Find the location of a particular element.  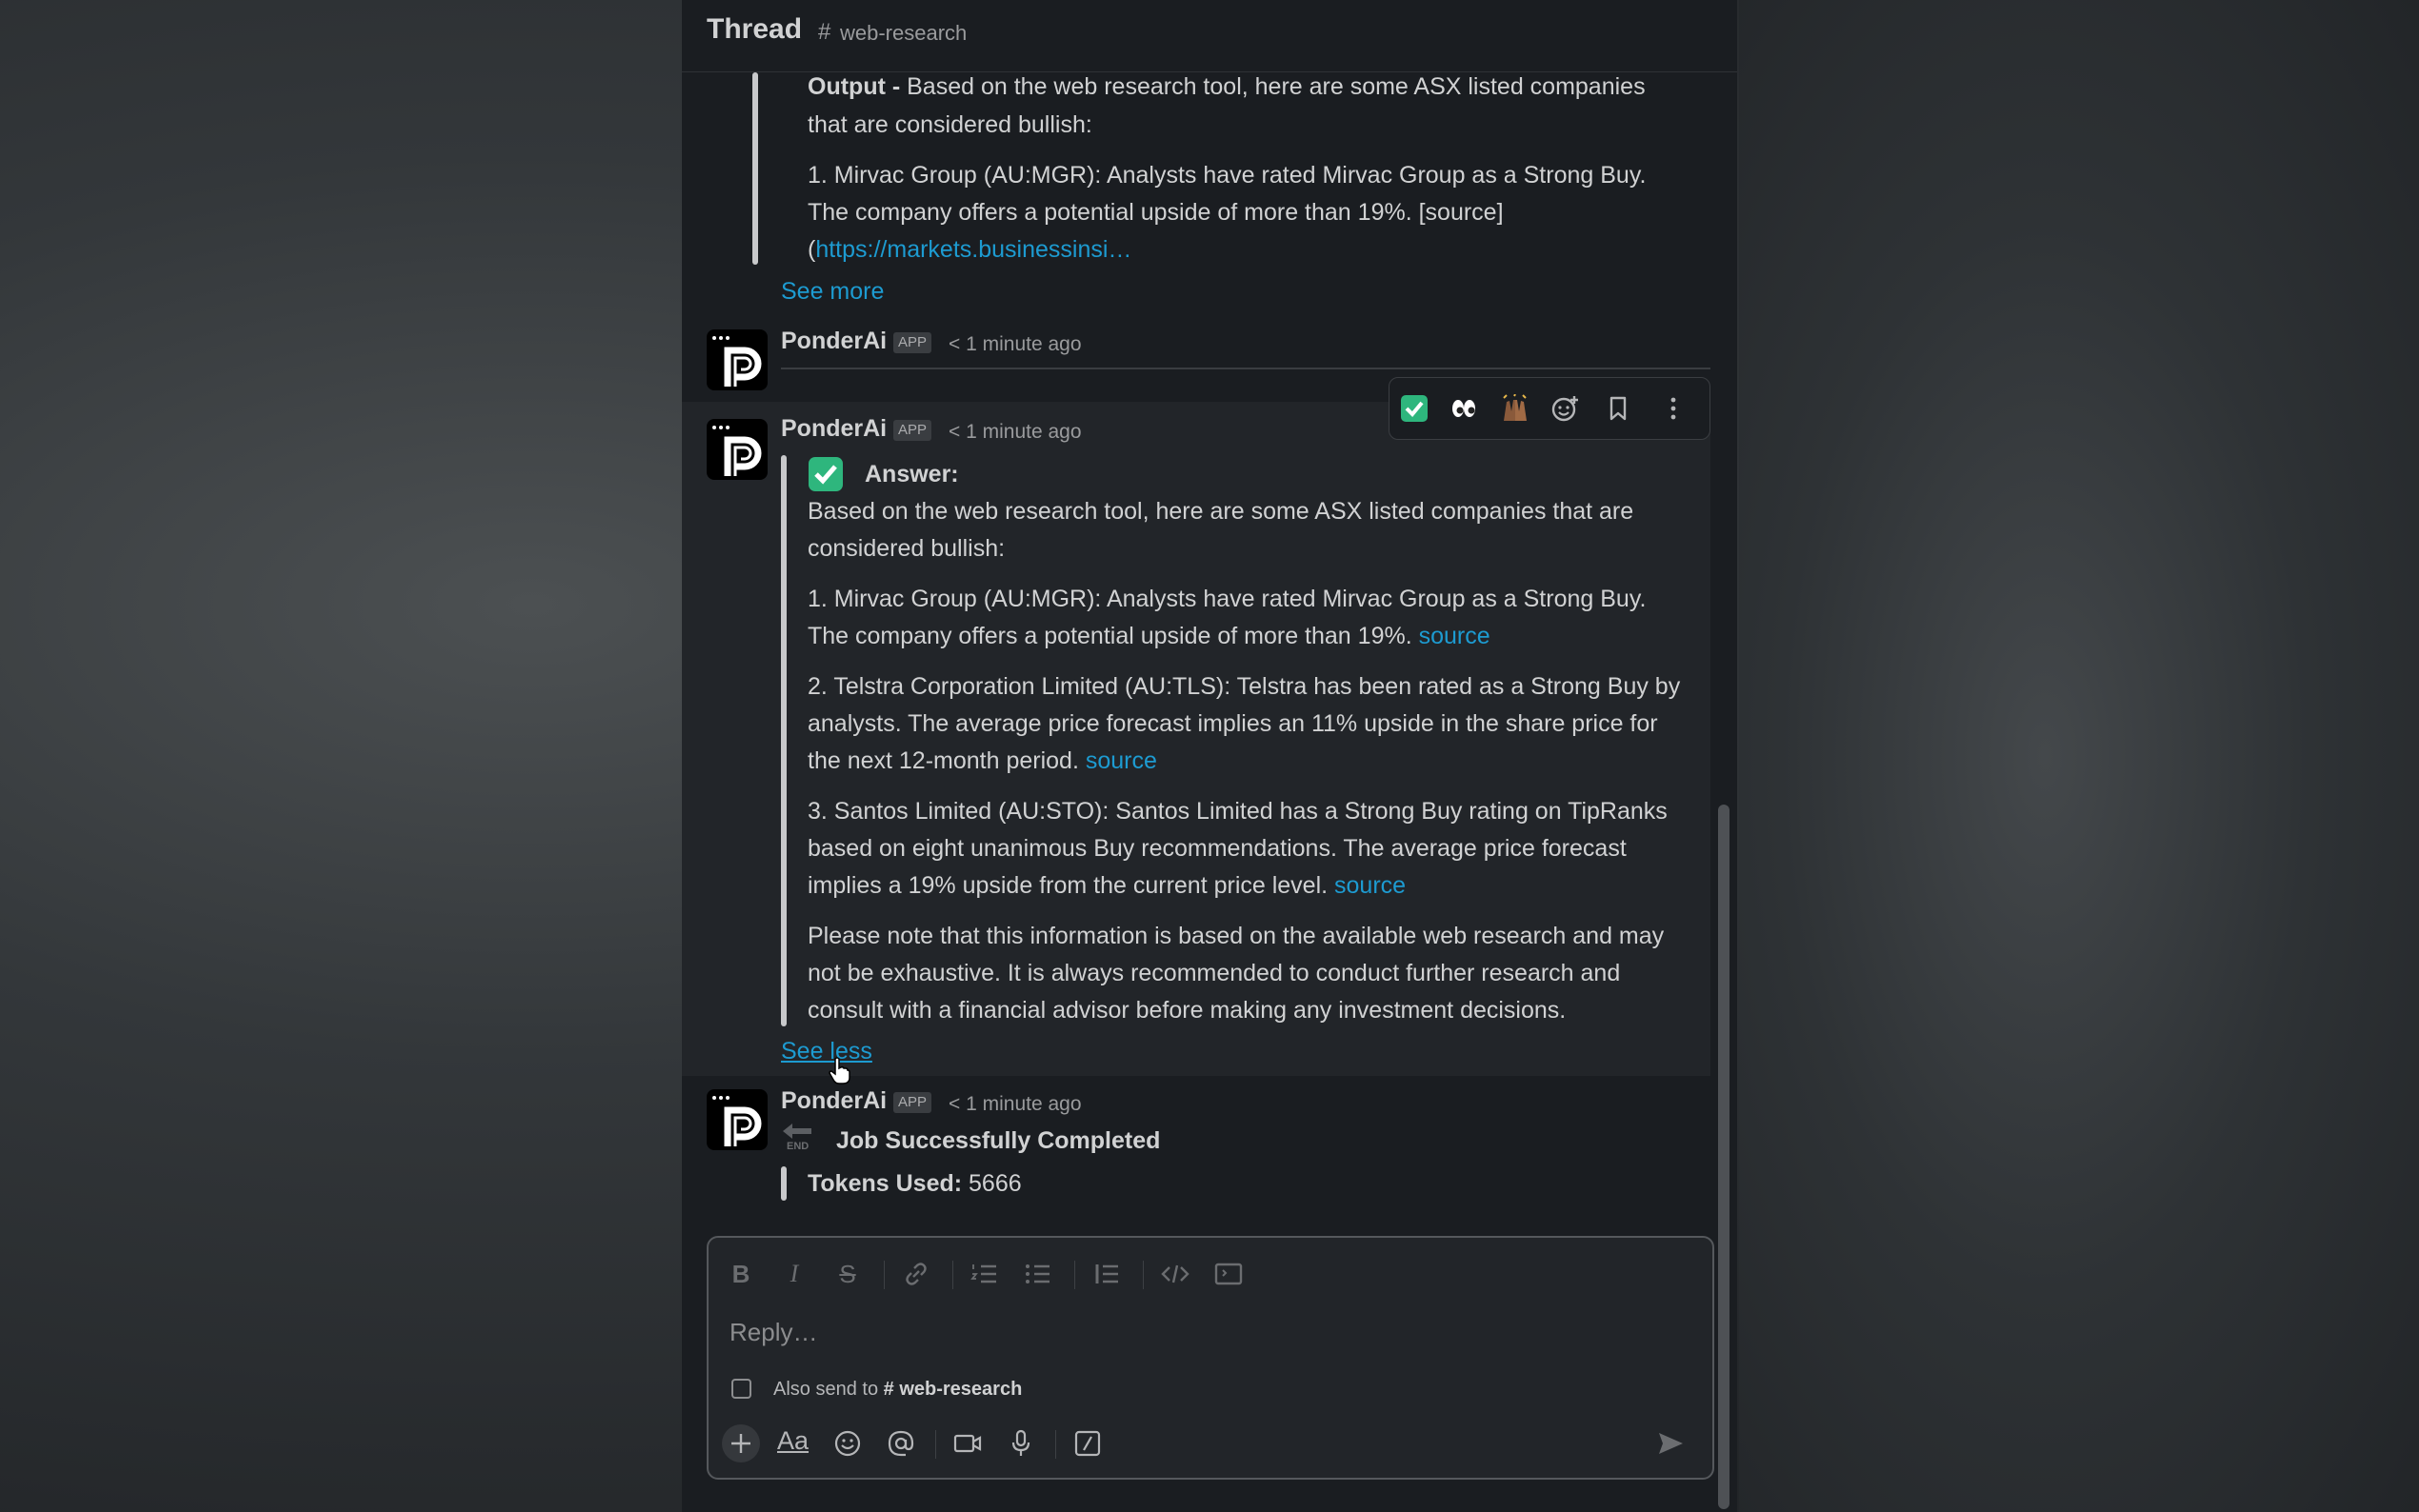

collapsed-attachment-divider is located at coordinates (1245, 368).